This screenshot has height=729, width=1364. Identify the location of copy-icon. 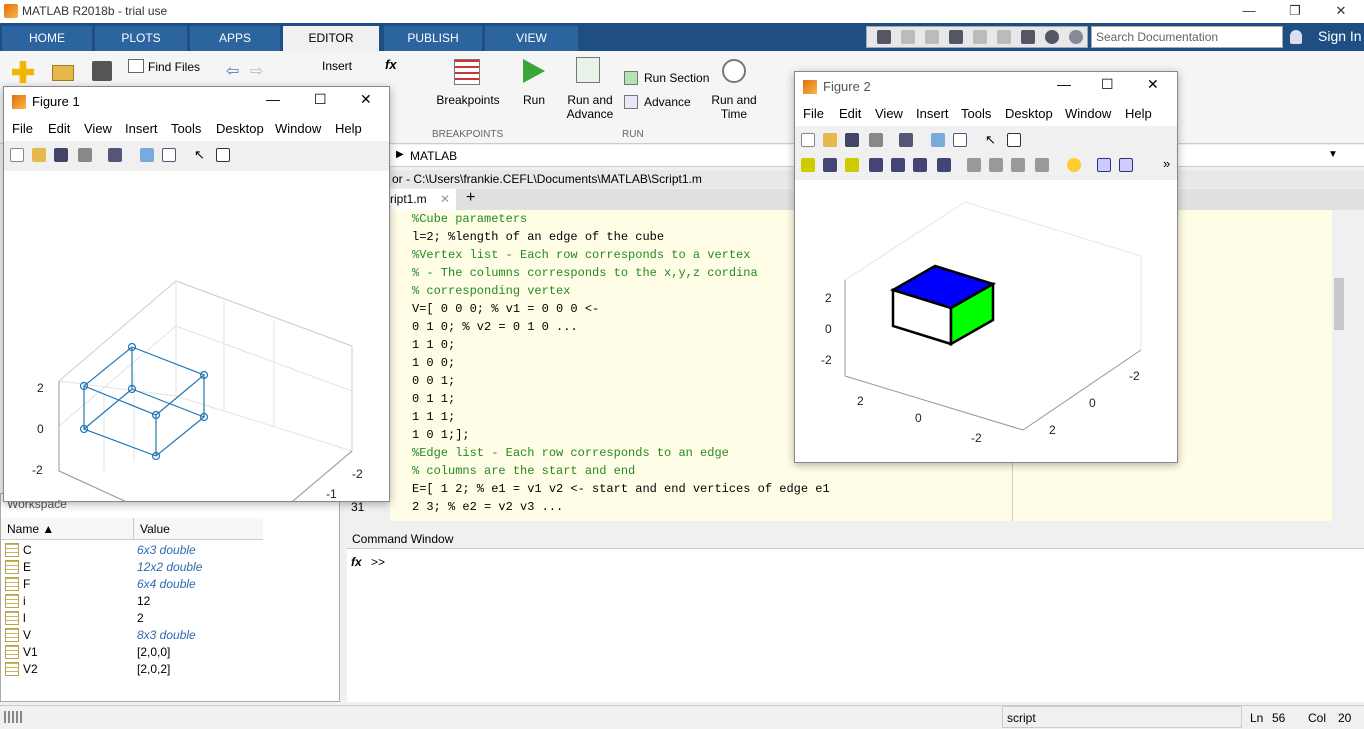
(932, 37).